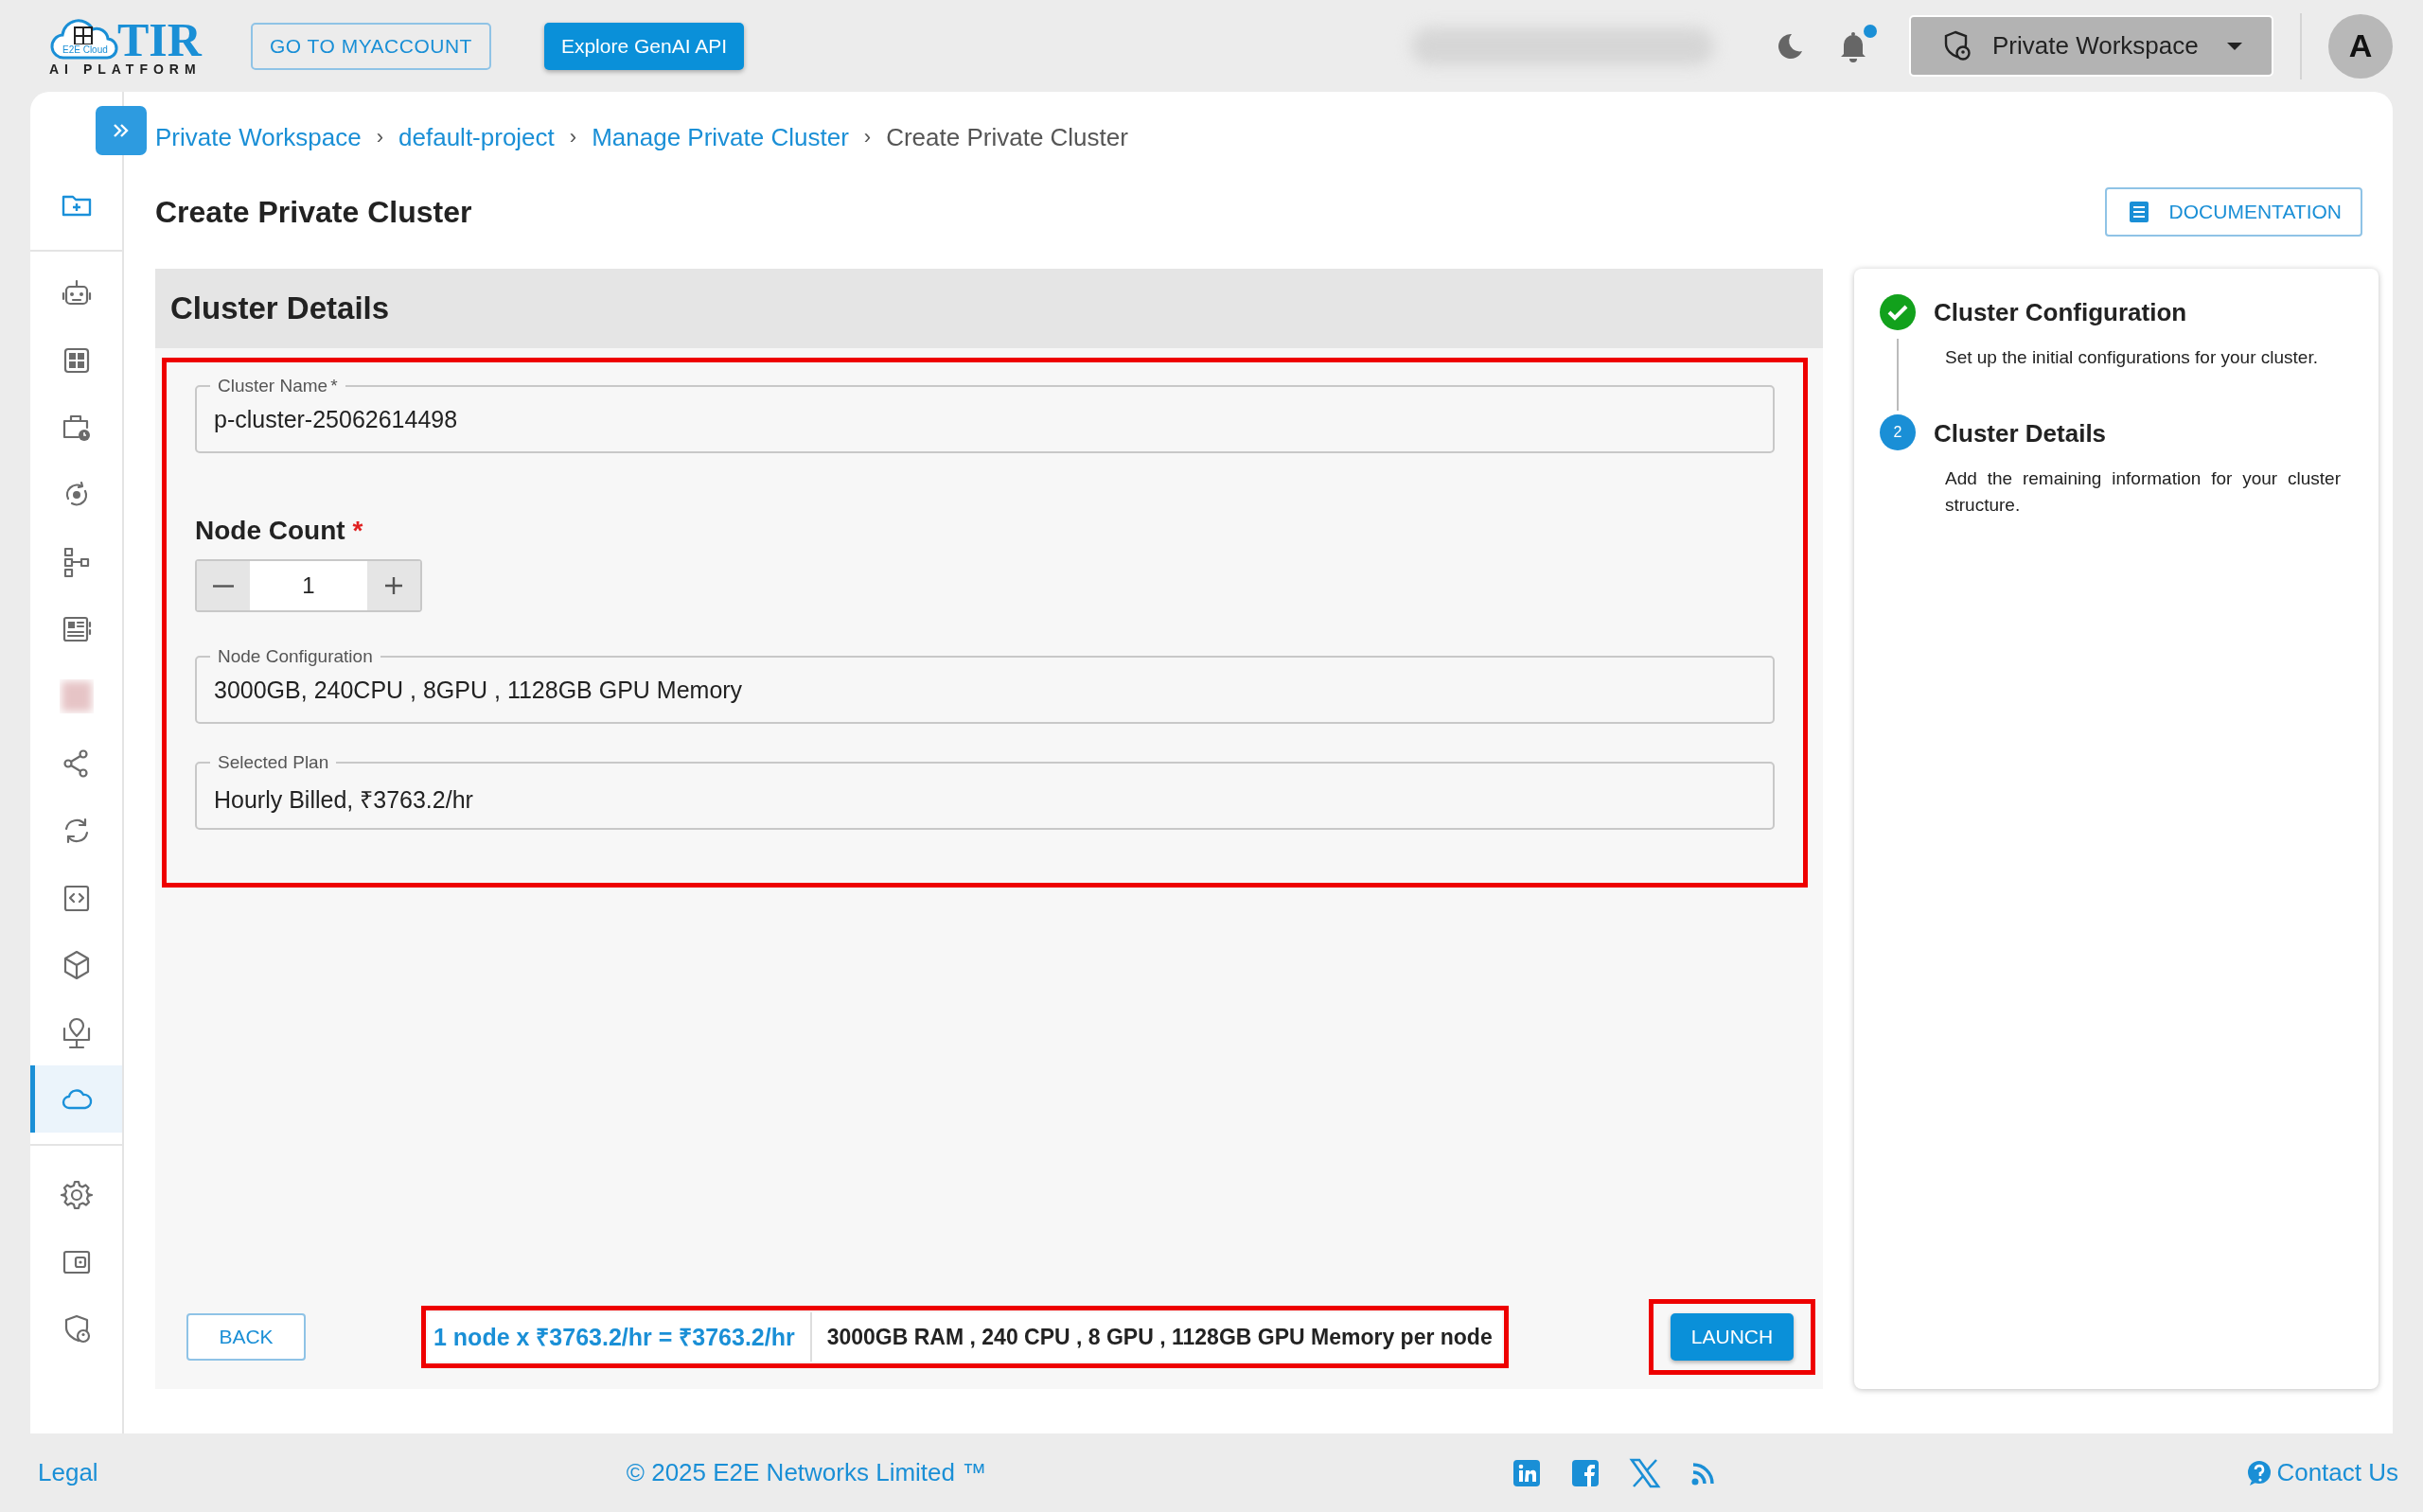 The image size is (2423, 1512). I want to click on field-label: Node Configuration, so click(295, 656).